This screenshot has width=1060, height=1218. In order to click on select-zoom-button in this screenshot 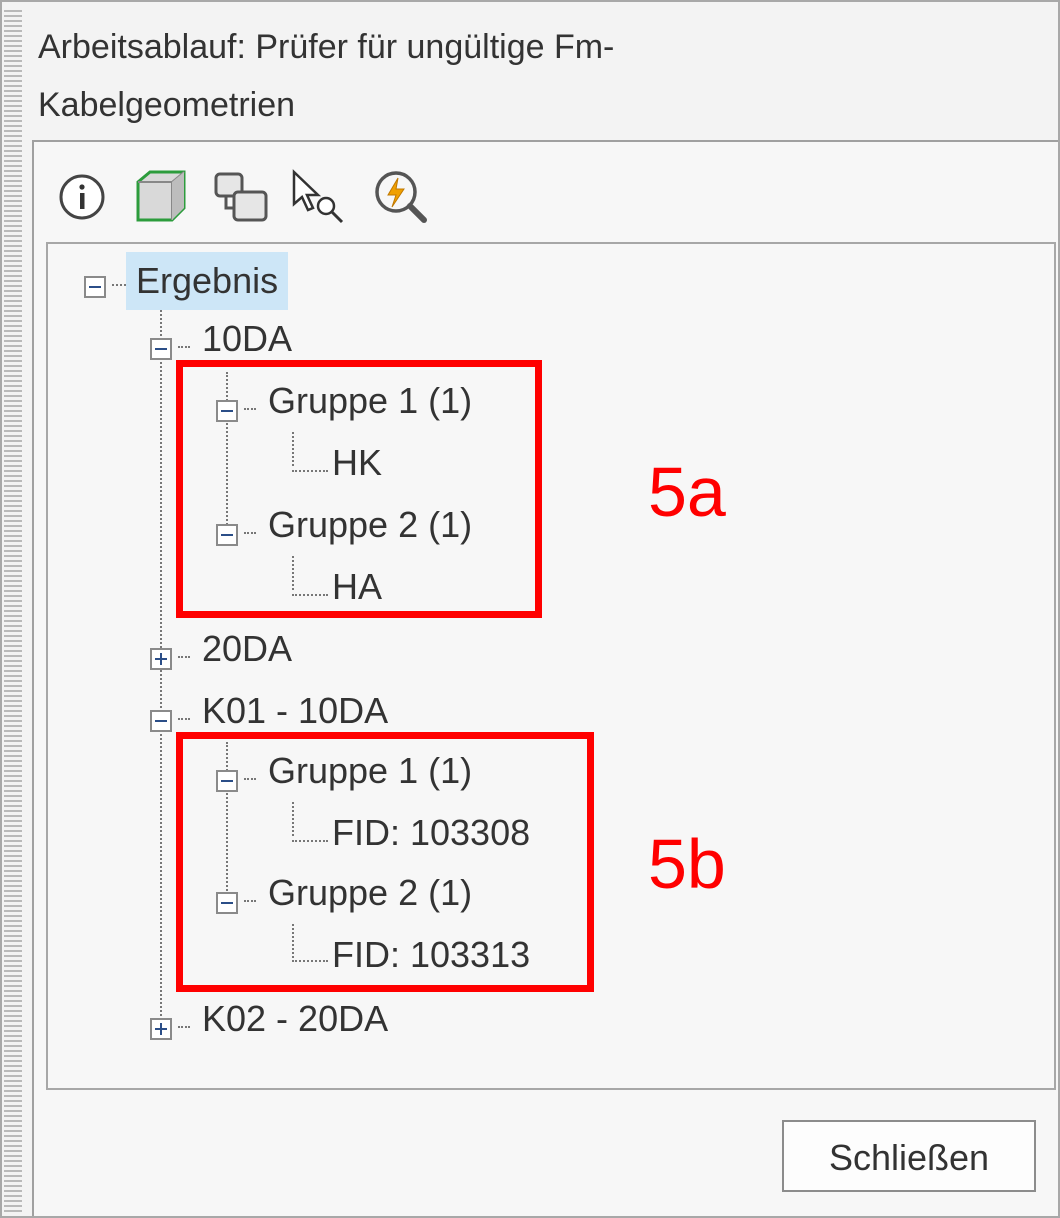, I will do `click(318, 197)`.